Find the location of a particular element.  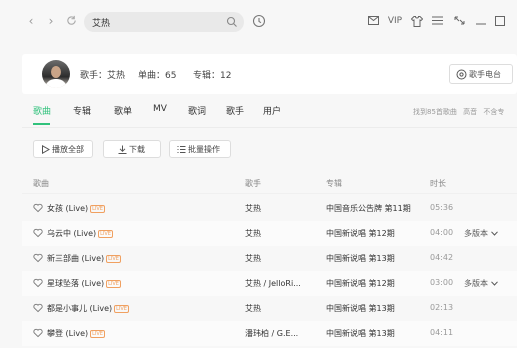

batch-label: 批量操作 is located at coordinates (204, 149).